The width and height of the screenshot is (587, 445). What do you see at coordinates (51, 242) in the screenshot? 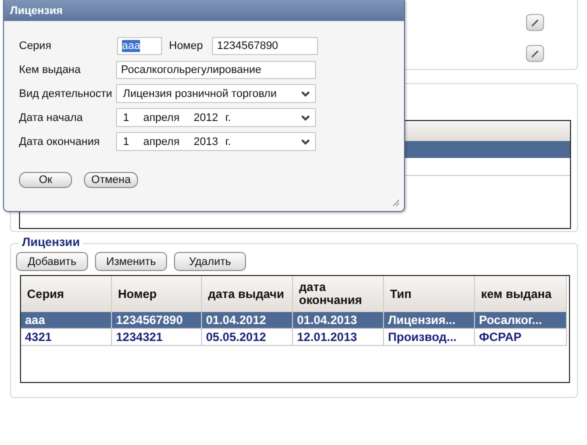
I see `section-title: Лицензии` at bounding box center [51, 242].